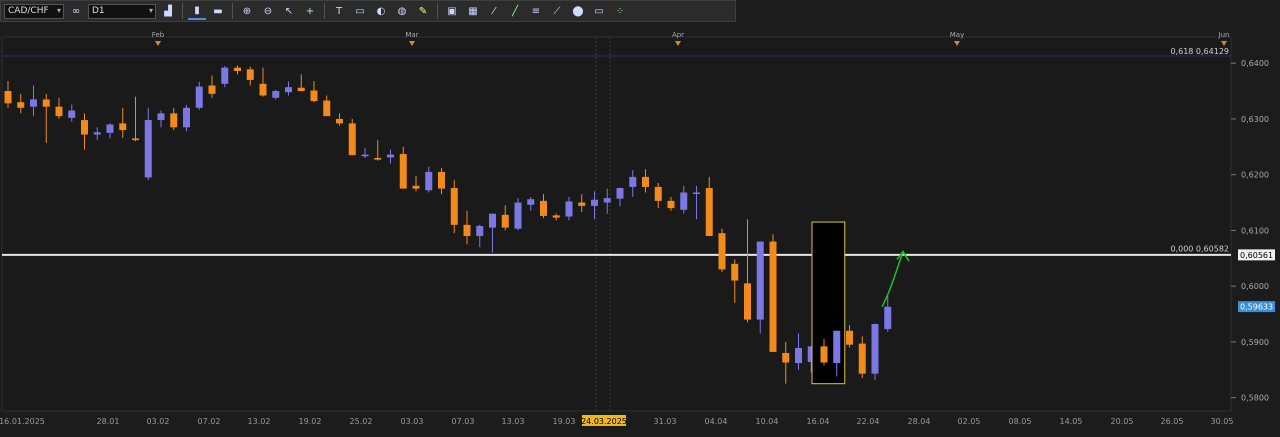 The height and width of the screenshot is (437, 1280). I want to click on globe-icon: ◍, so click(402, 11).